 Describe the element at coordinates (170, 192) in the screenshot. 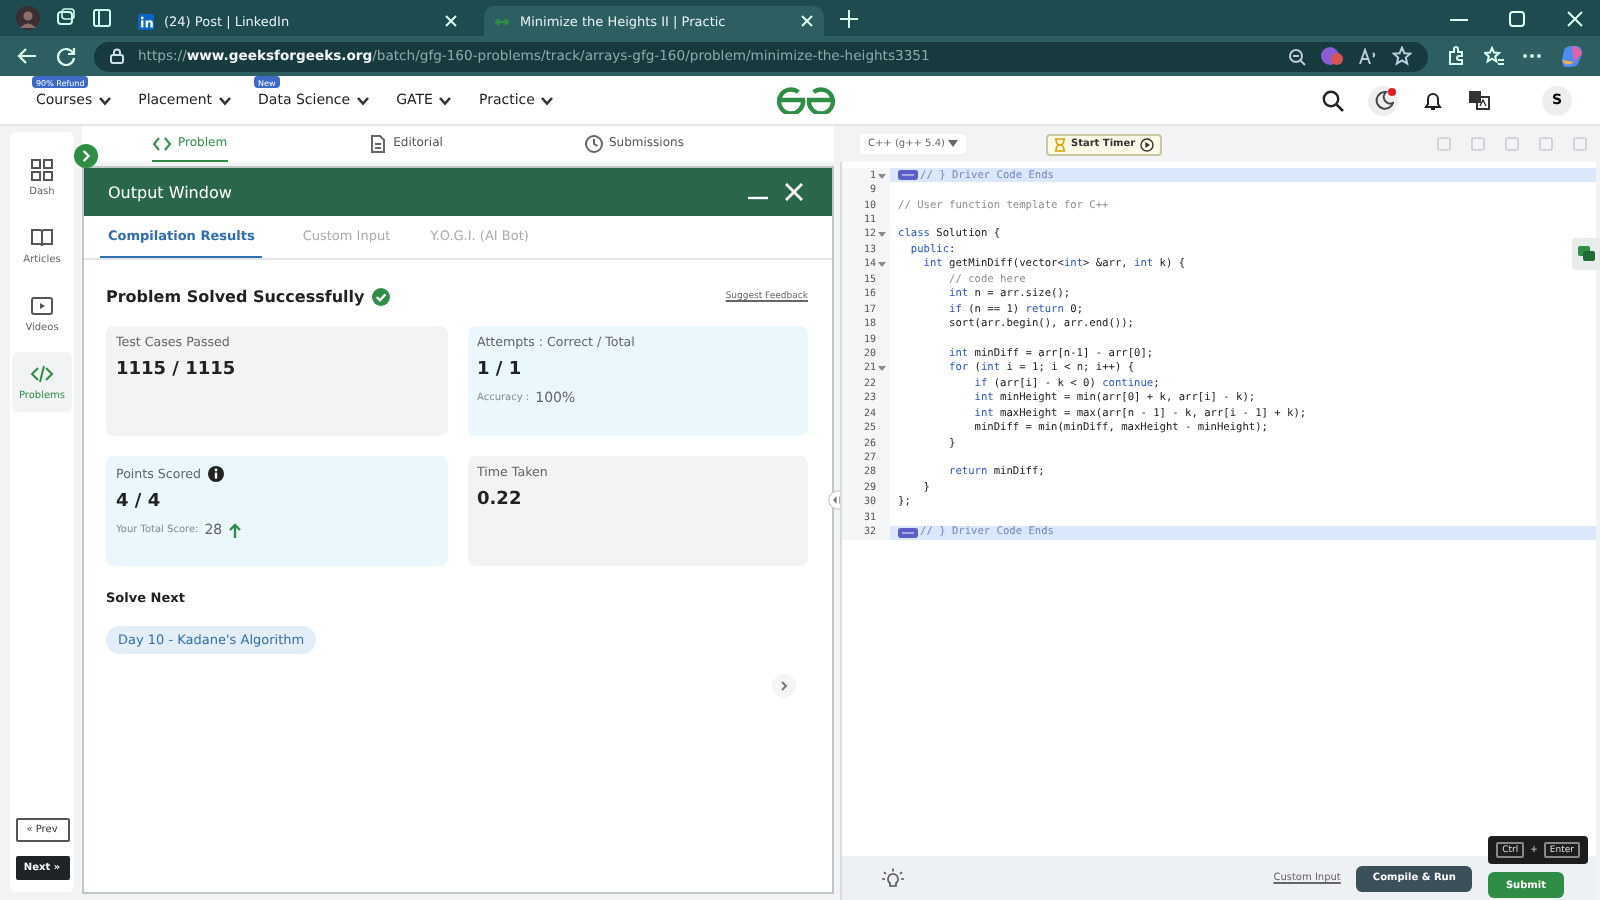

I see `window-title: Output Window` at that location.